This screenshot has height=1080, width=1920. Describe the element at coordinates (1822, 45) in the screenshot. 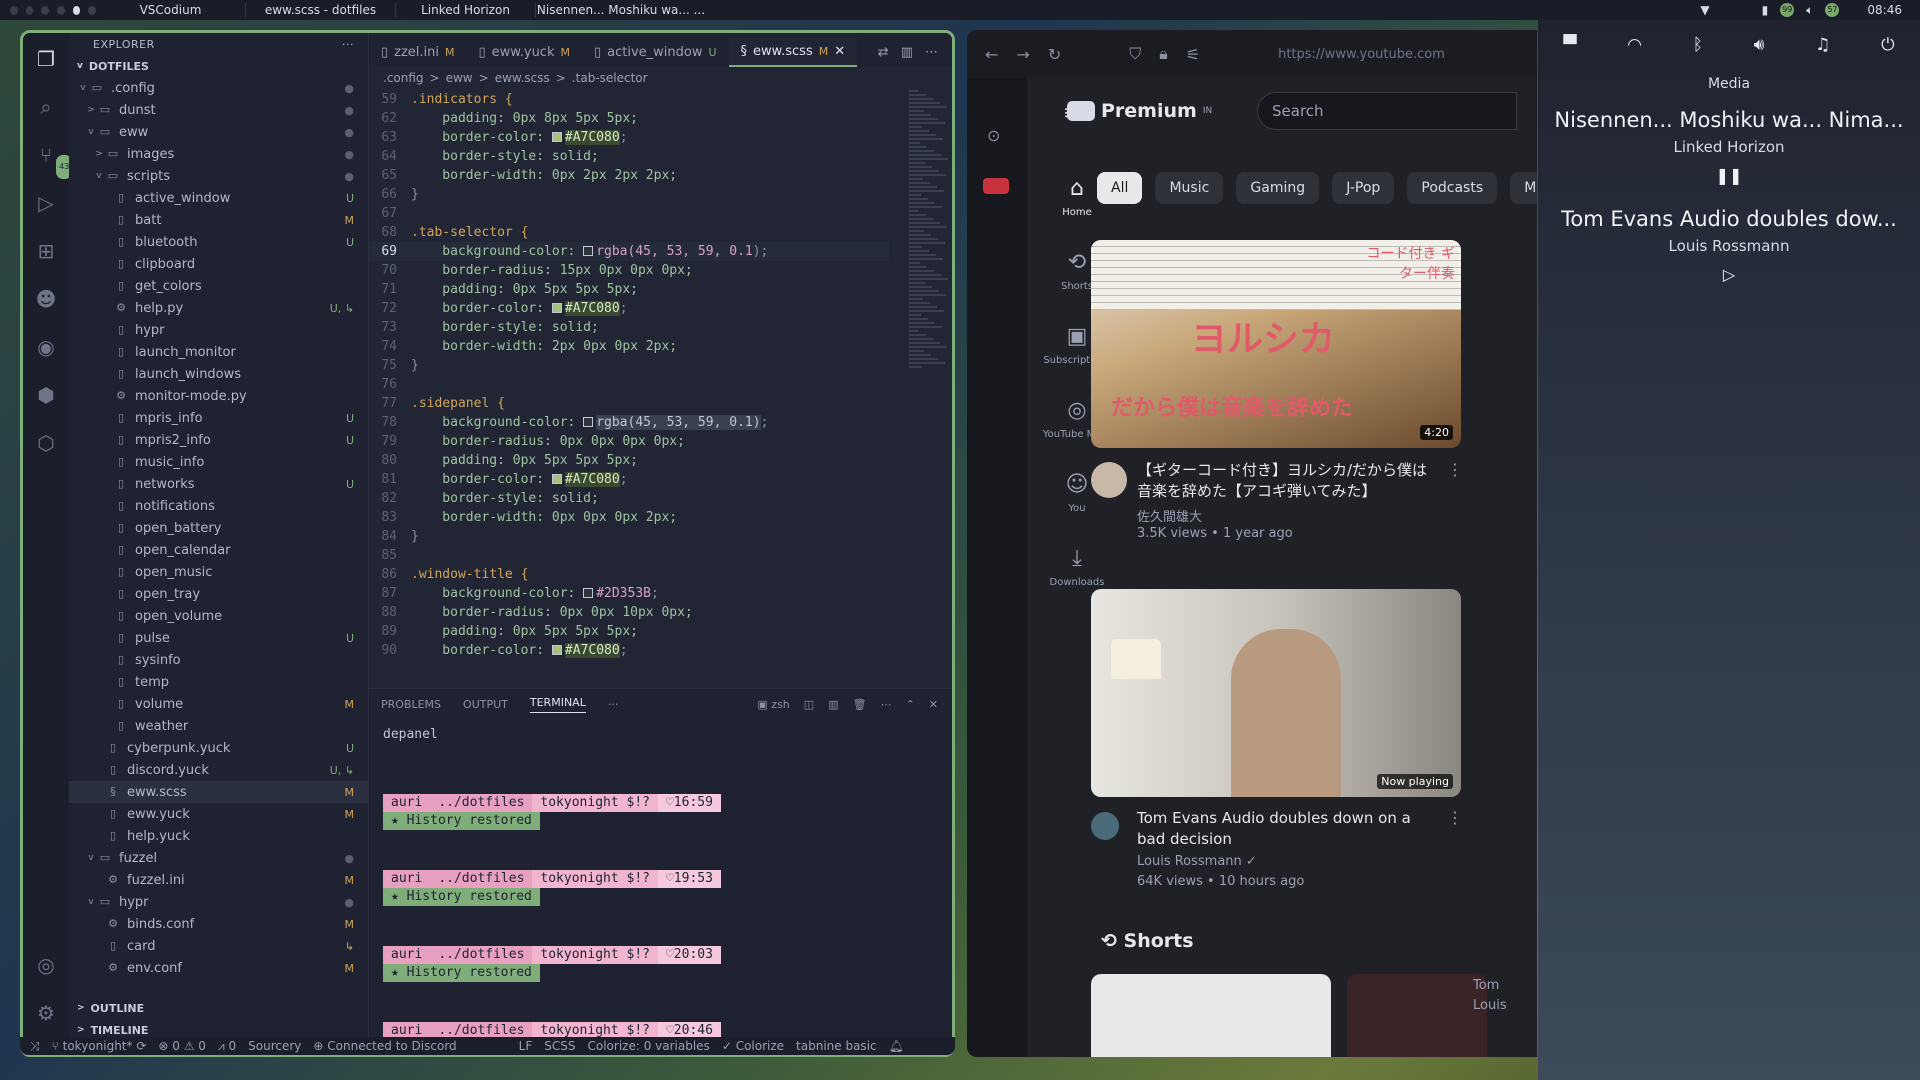

I see `music-note-icon: ♫` at that location.